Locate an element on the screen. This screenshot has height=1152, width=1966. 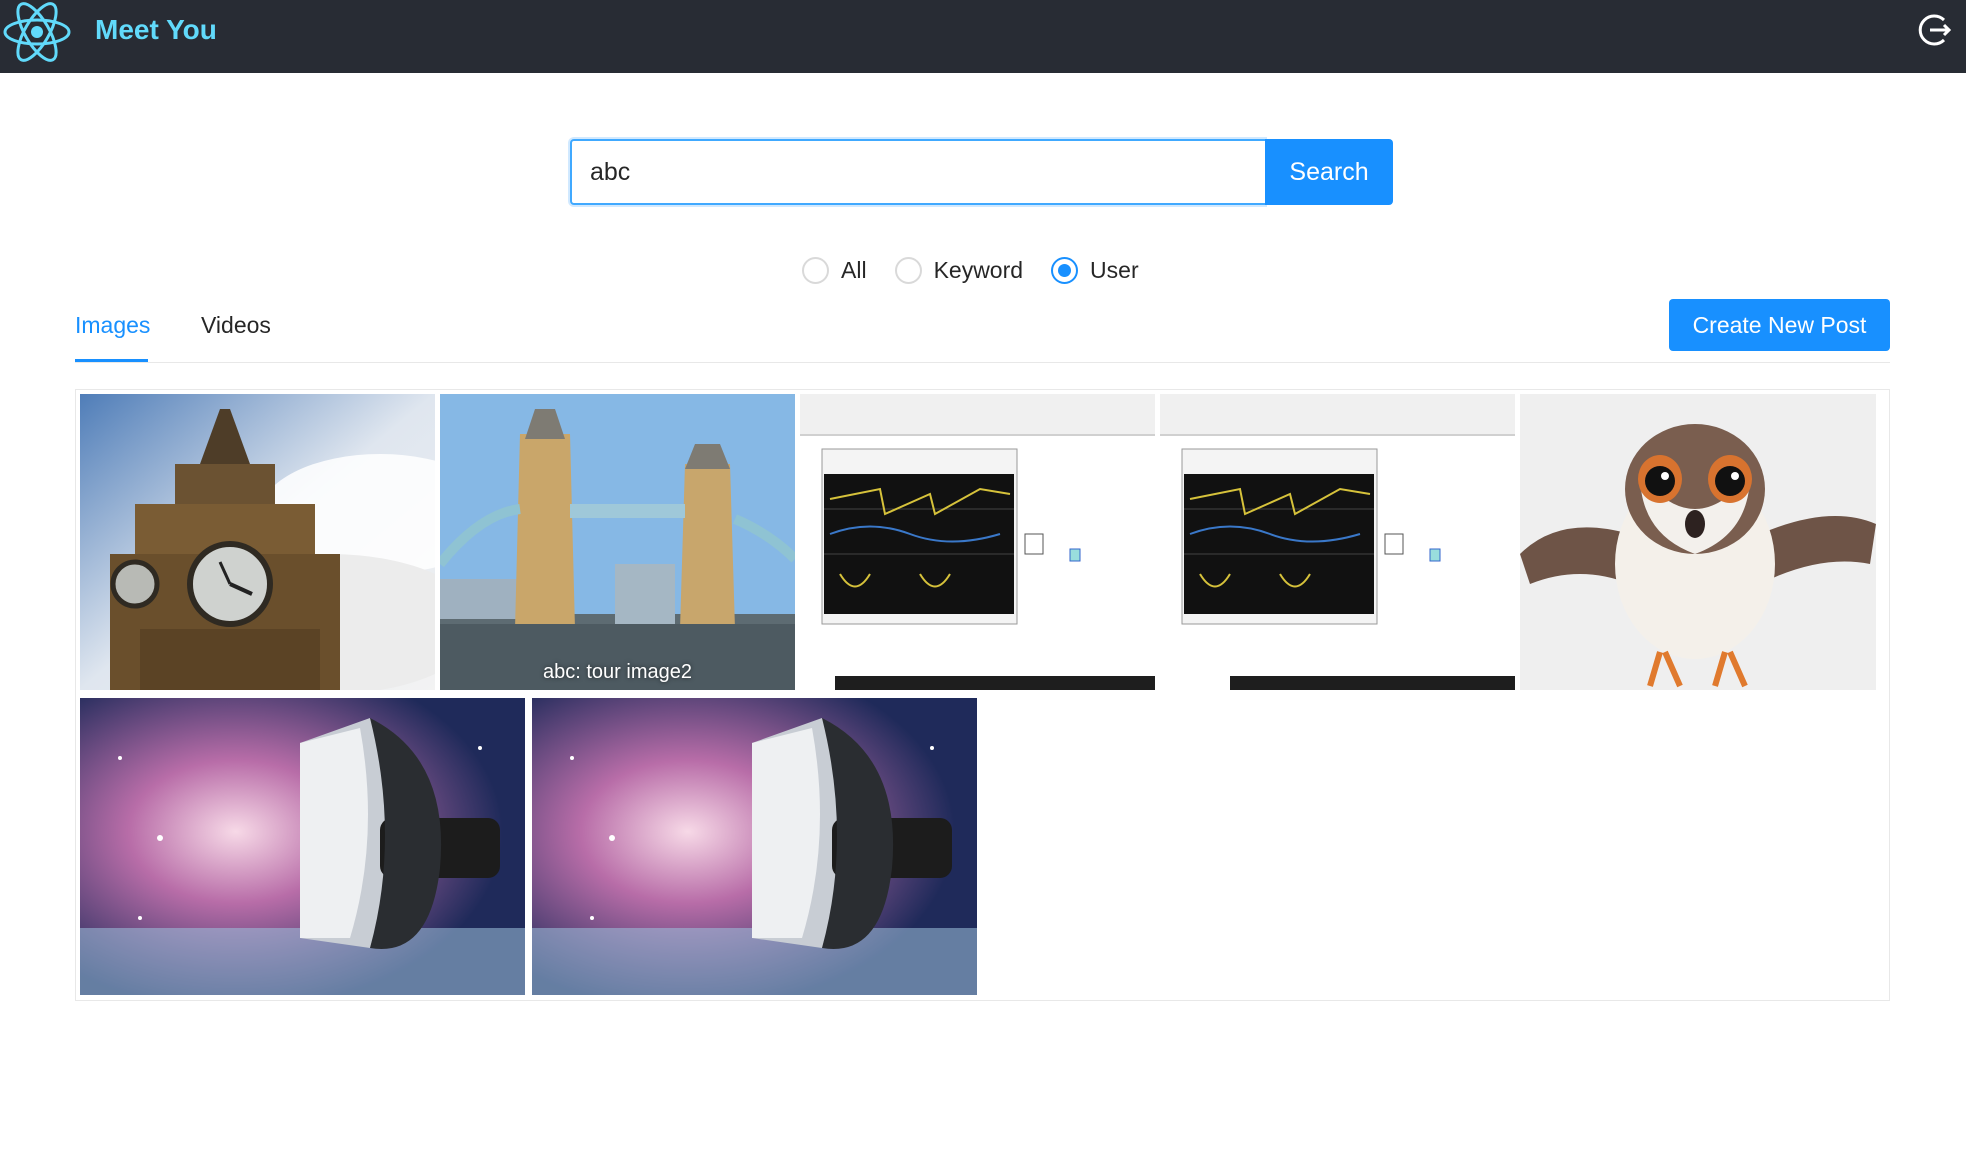
radio-user: User is located at coordinates (1095, 270).